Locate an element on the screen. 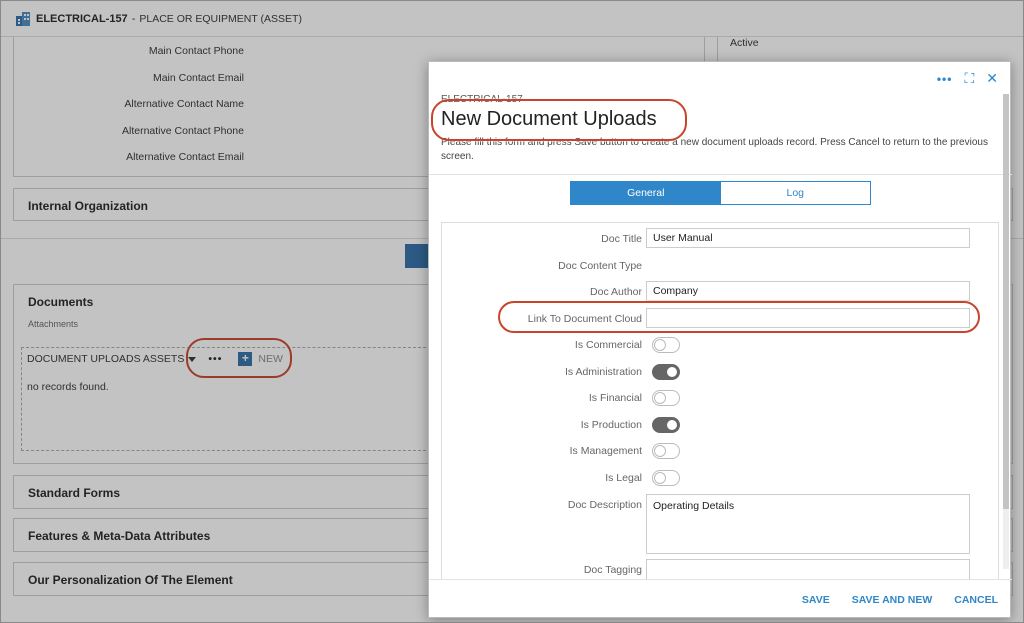 The width and height of the screenshot is (1024, 623). title-highlight is located at coordinates (559, 120).